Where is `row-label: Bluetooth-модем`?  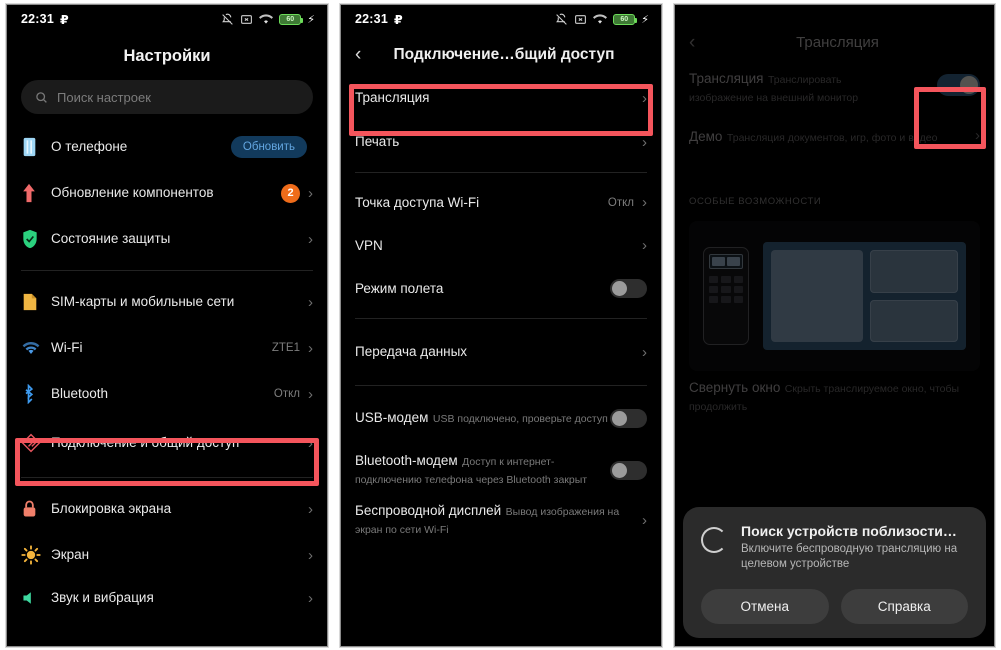 row-label: Bluetooth-модем is located at coordinates (406, 460).